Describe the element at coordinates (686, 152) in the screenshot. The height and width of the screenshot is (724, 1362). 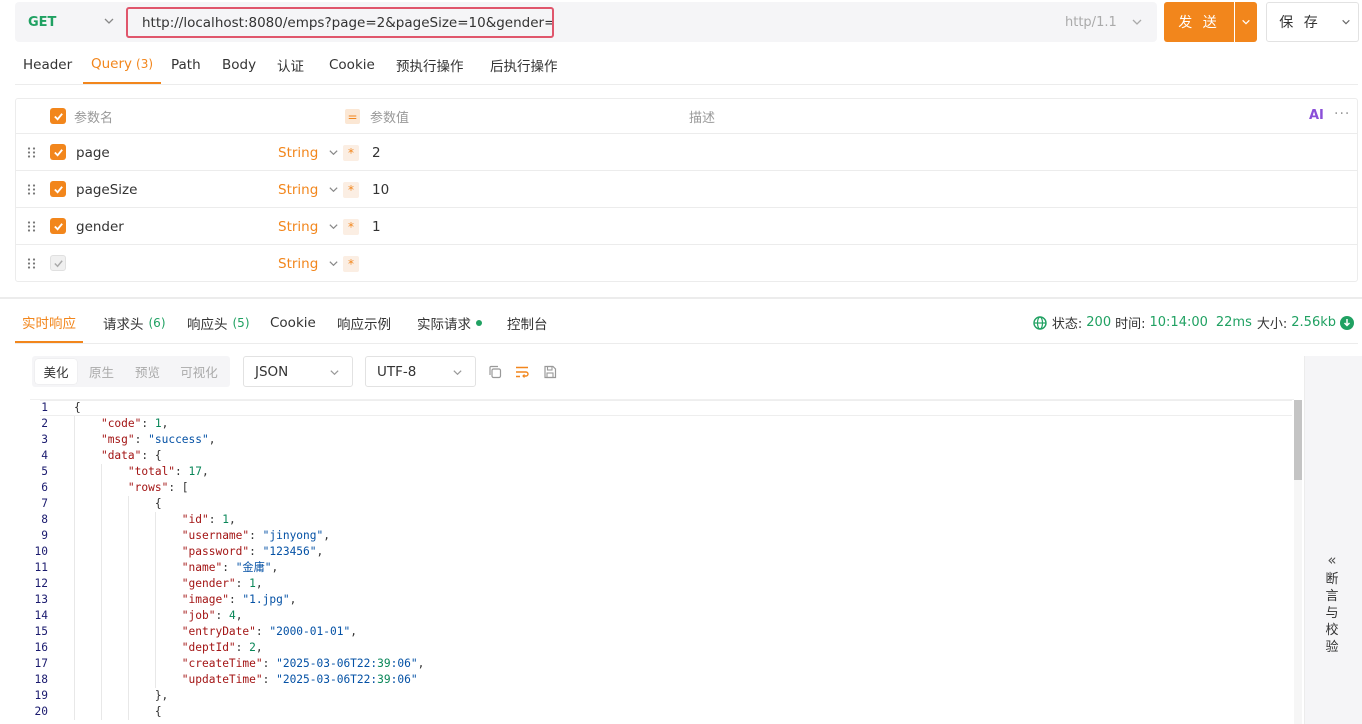
I see `param-row: page String * 2` at that location.